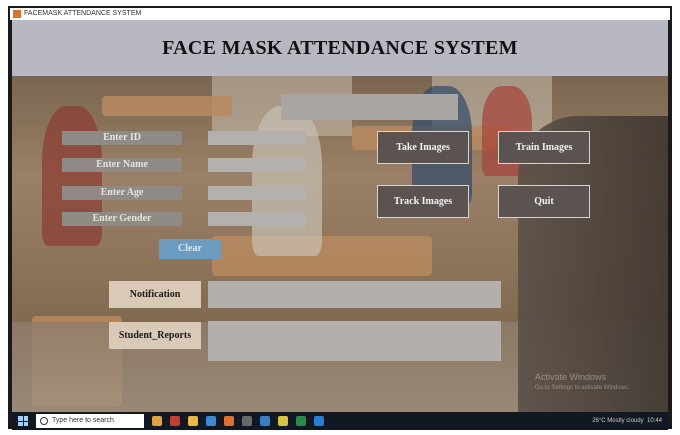  What do you see at coordinates (247, 421) in the screenshot?
I see `store-icon` at bounding box center [247, 421].